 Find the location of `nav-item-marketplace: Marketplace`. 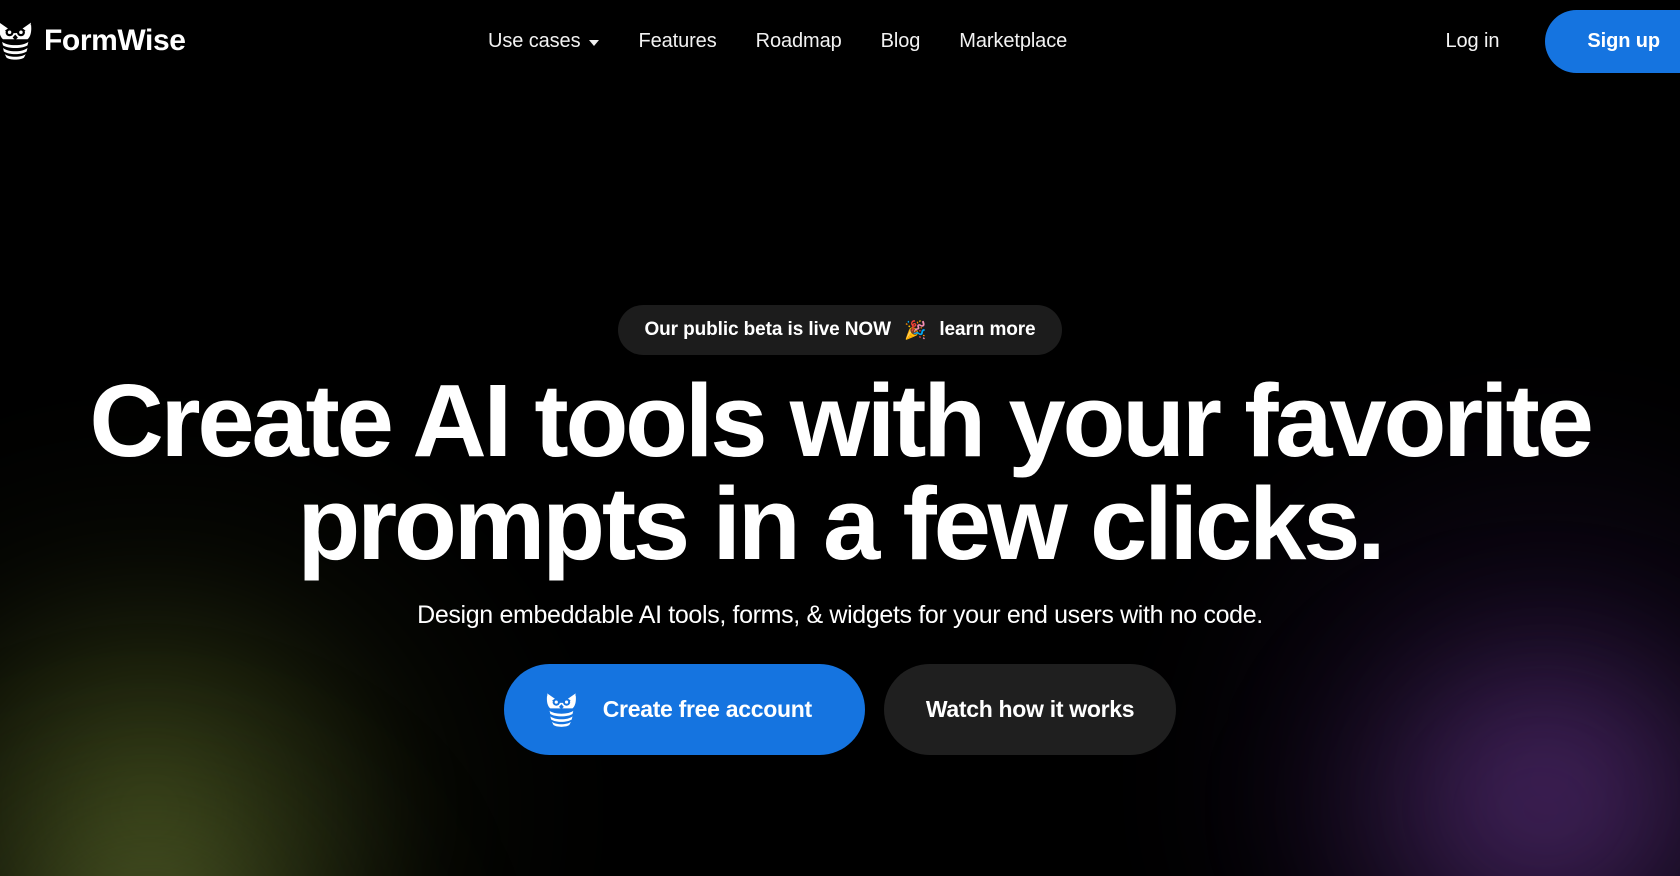

nav-item-marketplace: Marketplace is located at coordinates (1013, 41).